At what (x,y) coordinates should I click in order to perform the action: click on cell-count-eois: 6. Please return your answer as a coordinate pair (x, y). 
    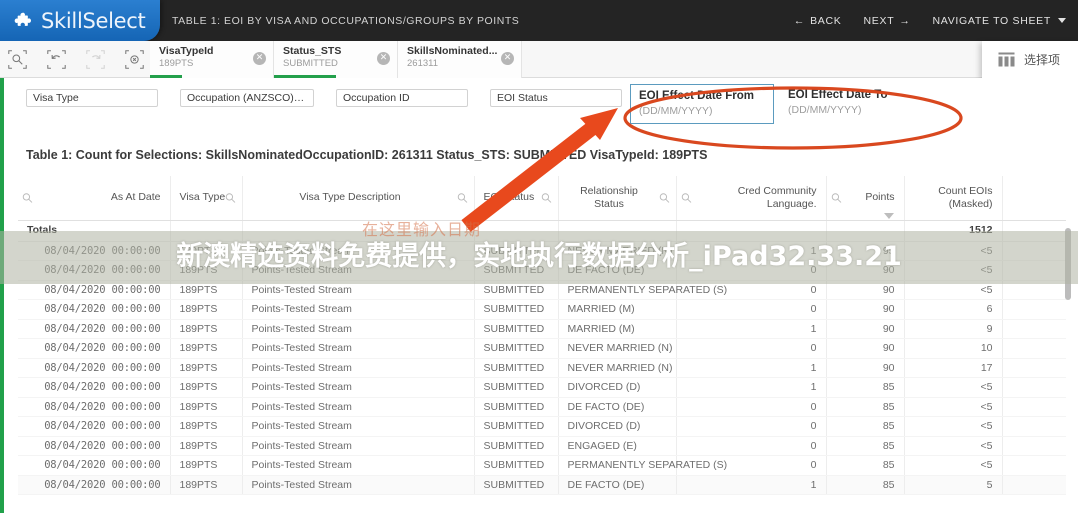
    Looking at the image, I should click on (953, 309).